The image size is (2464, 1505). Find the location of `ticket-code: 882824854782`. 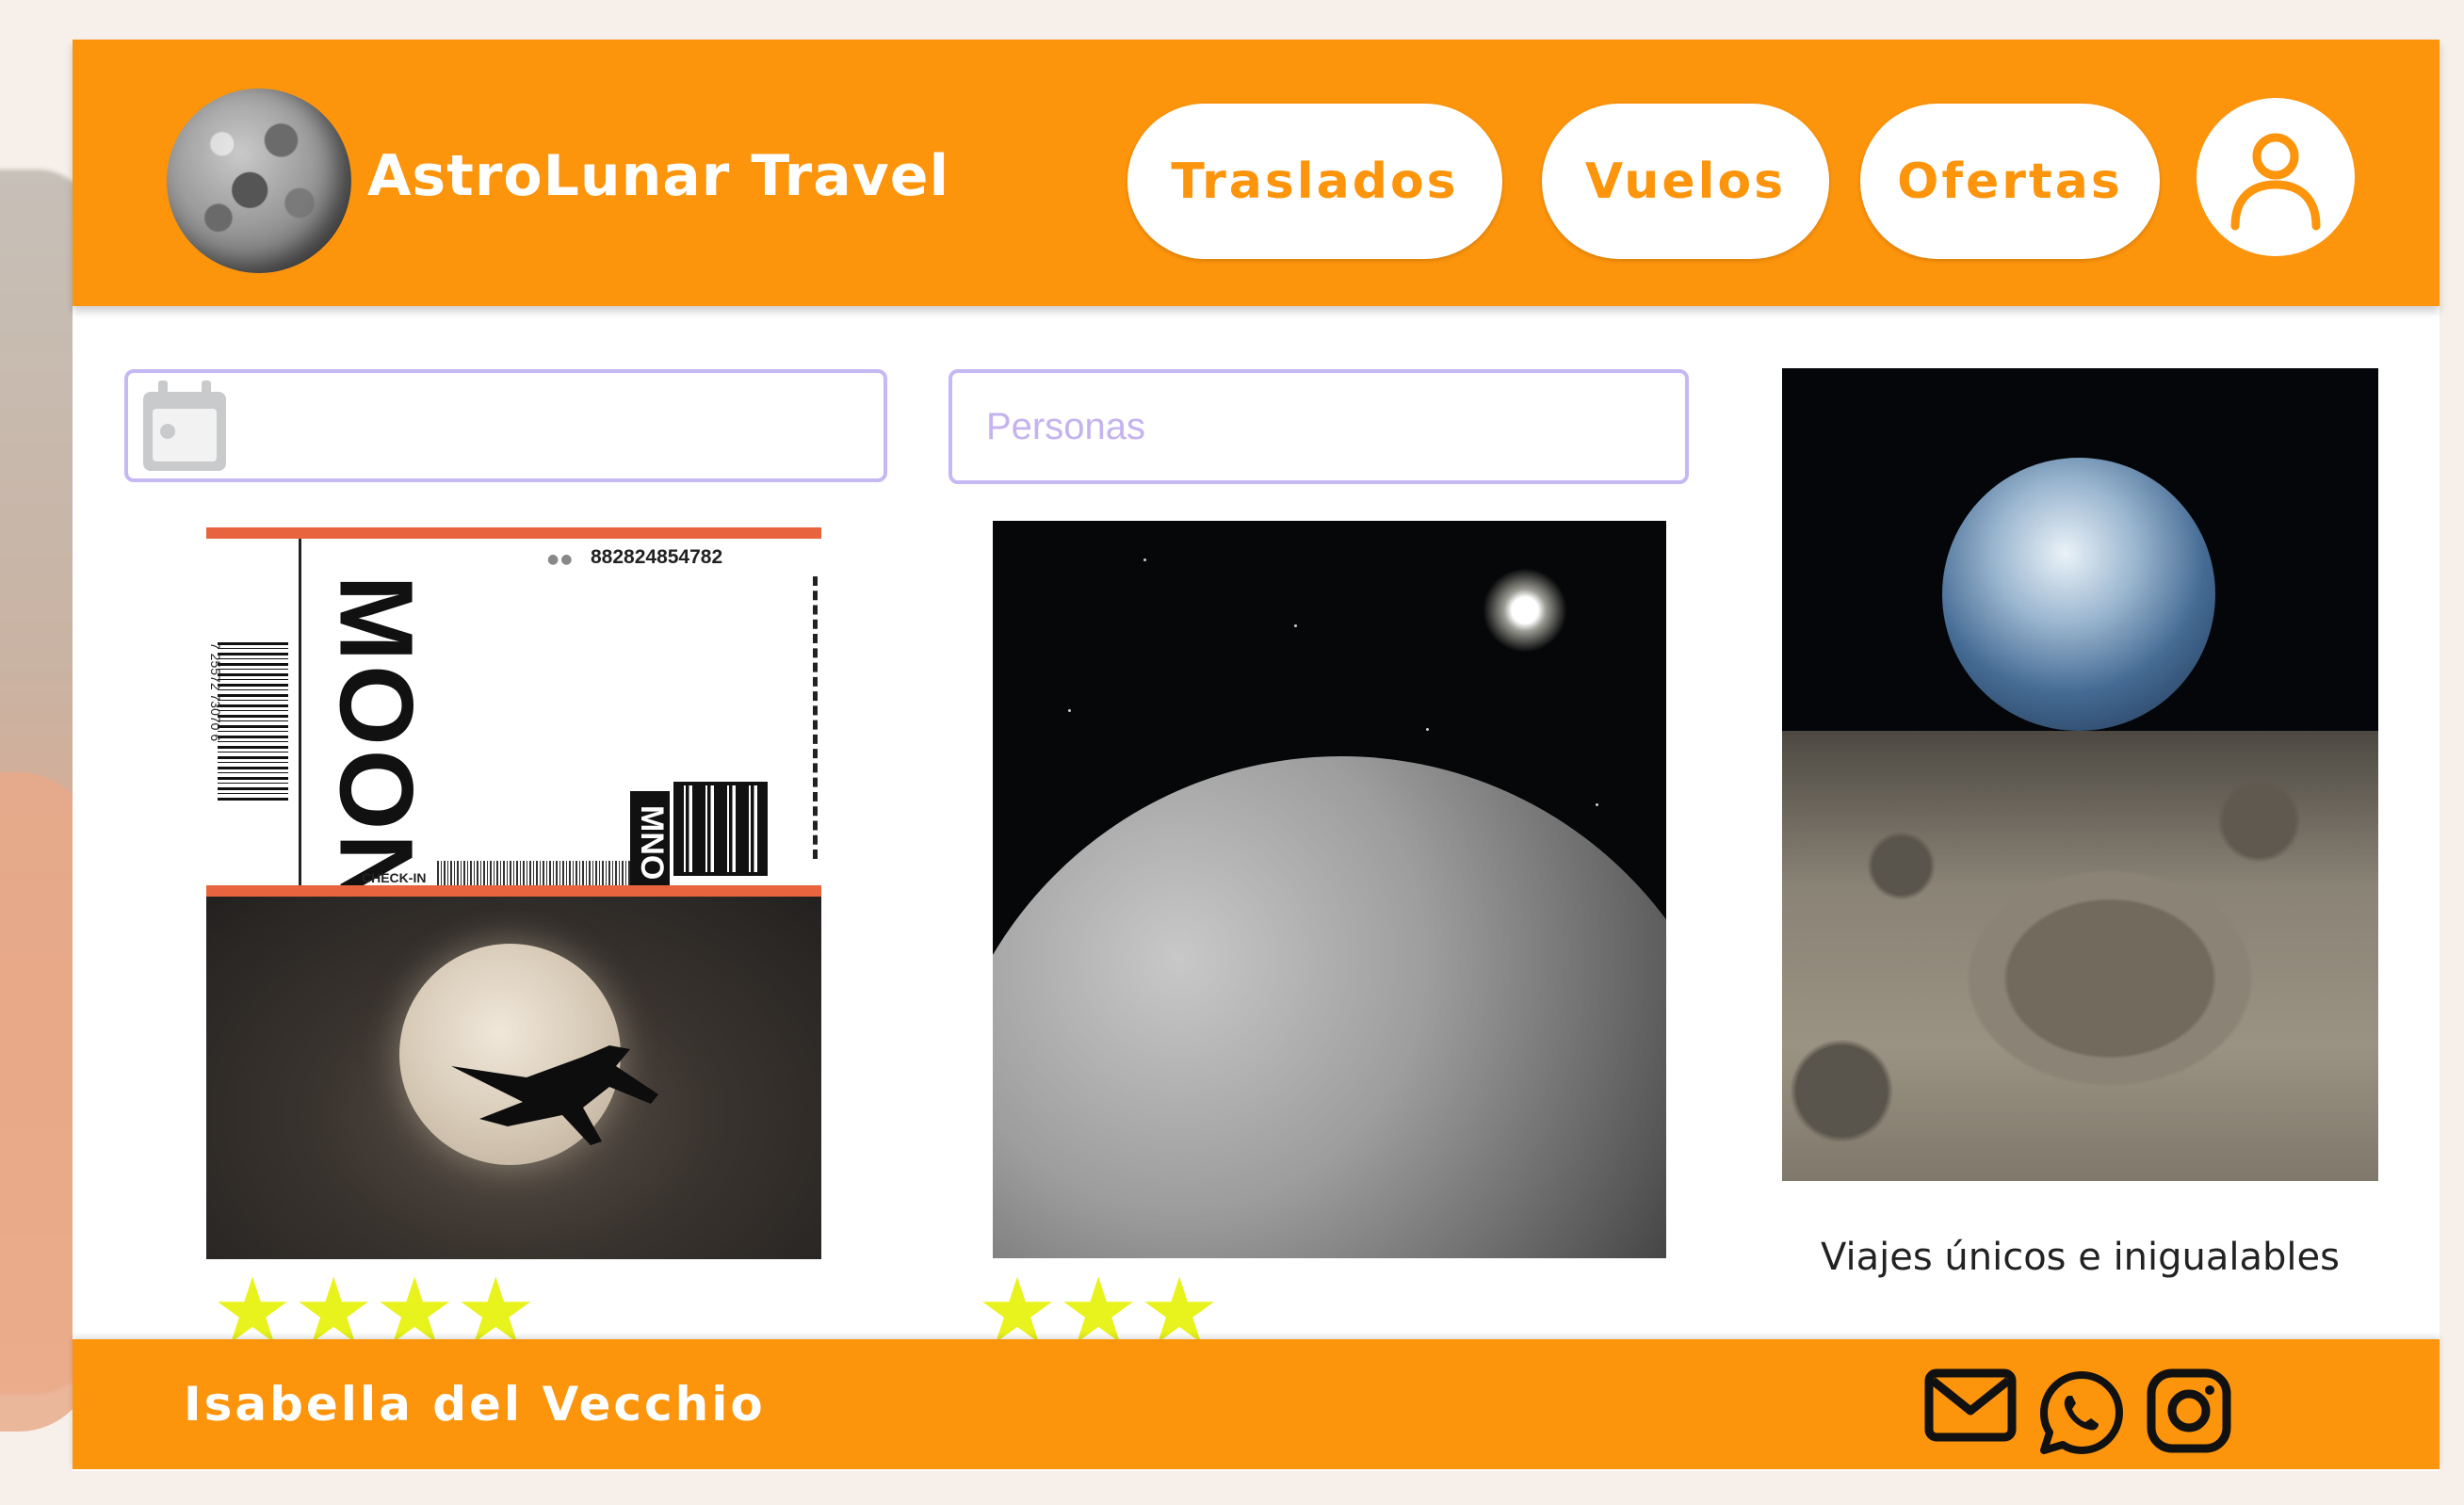

ticket-code: 882824854782 is located at coordinates (657, 557).